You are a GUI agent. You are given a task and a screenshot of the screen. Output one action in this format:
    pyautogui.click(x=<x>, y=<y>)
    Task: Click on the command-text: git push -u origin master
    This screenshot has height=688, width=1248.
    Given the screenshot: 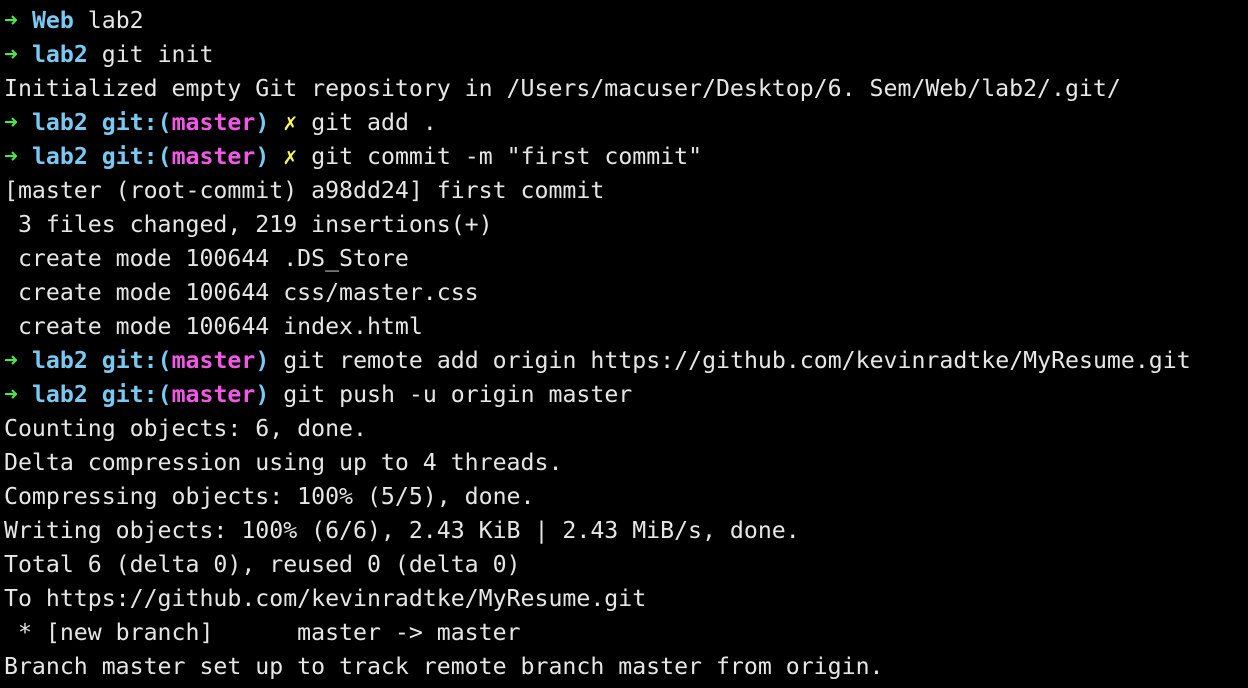 What is the action you would take?
    pyautogui.click(x=458, y=394)
    